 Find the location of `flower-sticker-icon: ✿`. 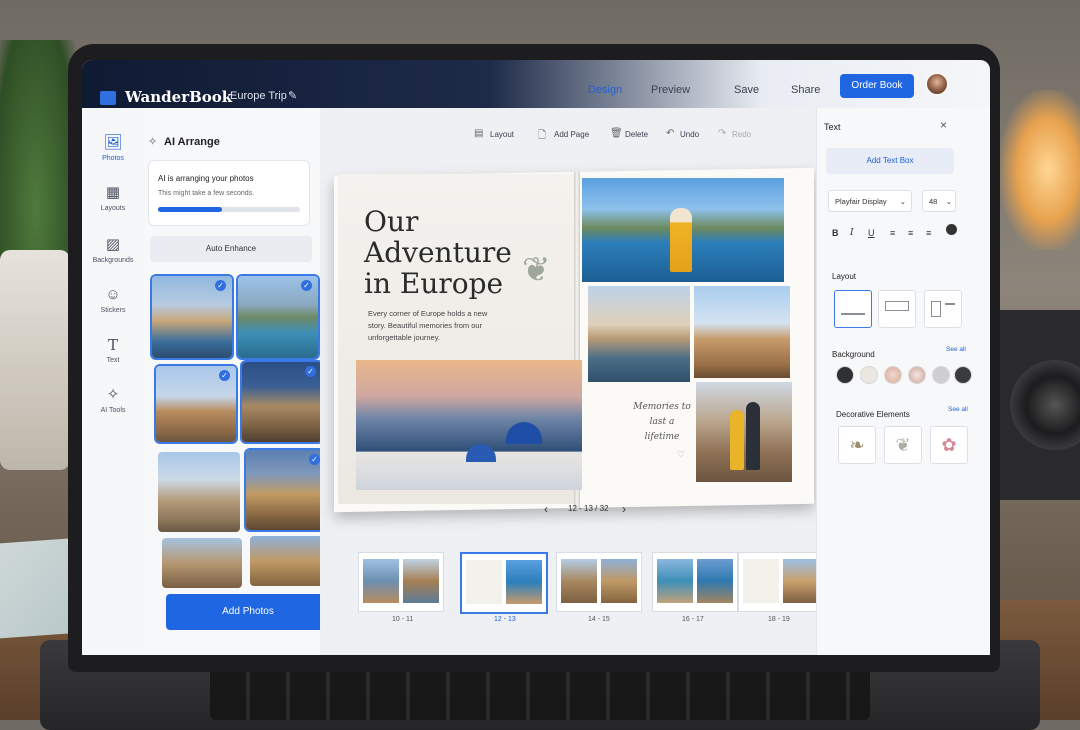

flower-sticker-icon: ✿ is located at coordinates (949, 445).